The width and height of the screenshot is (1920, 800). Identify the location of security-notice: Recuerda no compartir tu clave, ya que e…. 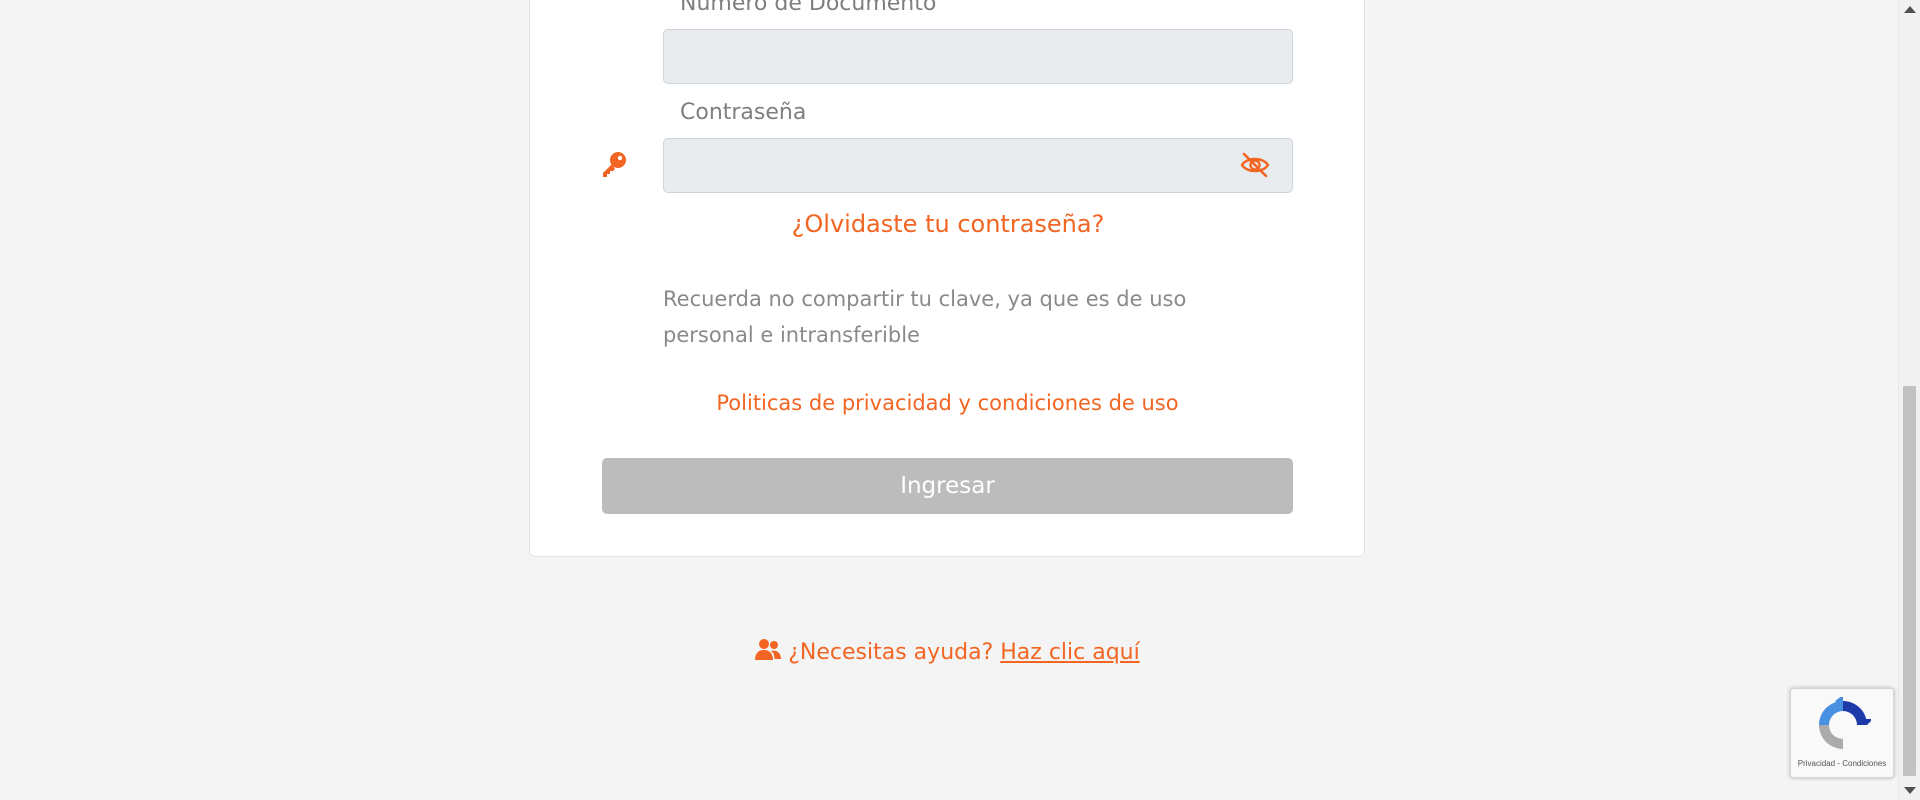
(925, 317).